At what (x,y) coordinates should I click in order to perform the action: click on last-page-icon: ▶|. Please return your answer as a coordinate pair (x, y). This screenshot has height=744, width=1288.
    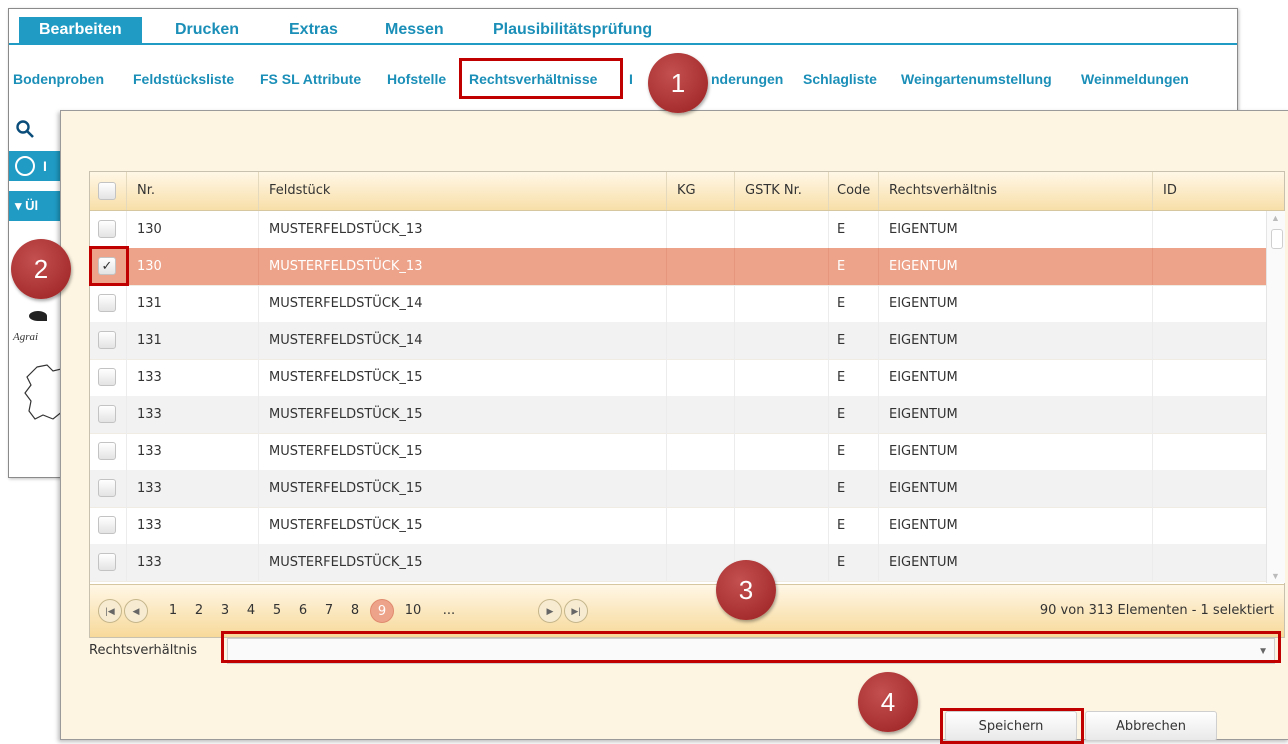
    Looking at the image, I should click on (576, 611).